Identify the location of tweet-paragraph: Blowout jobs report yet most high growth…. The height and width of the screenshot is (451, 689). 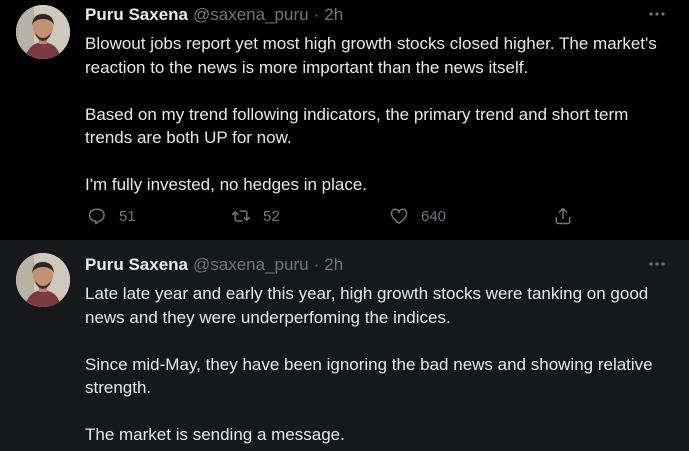
(371, 55).